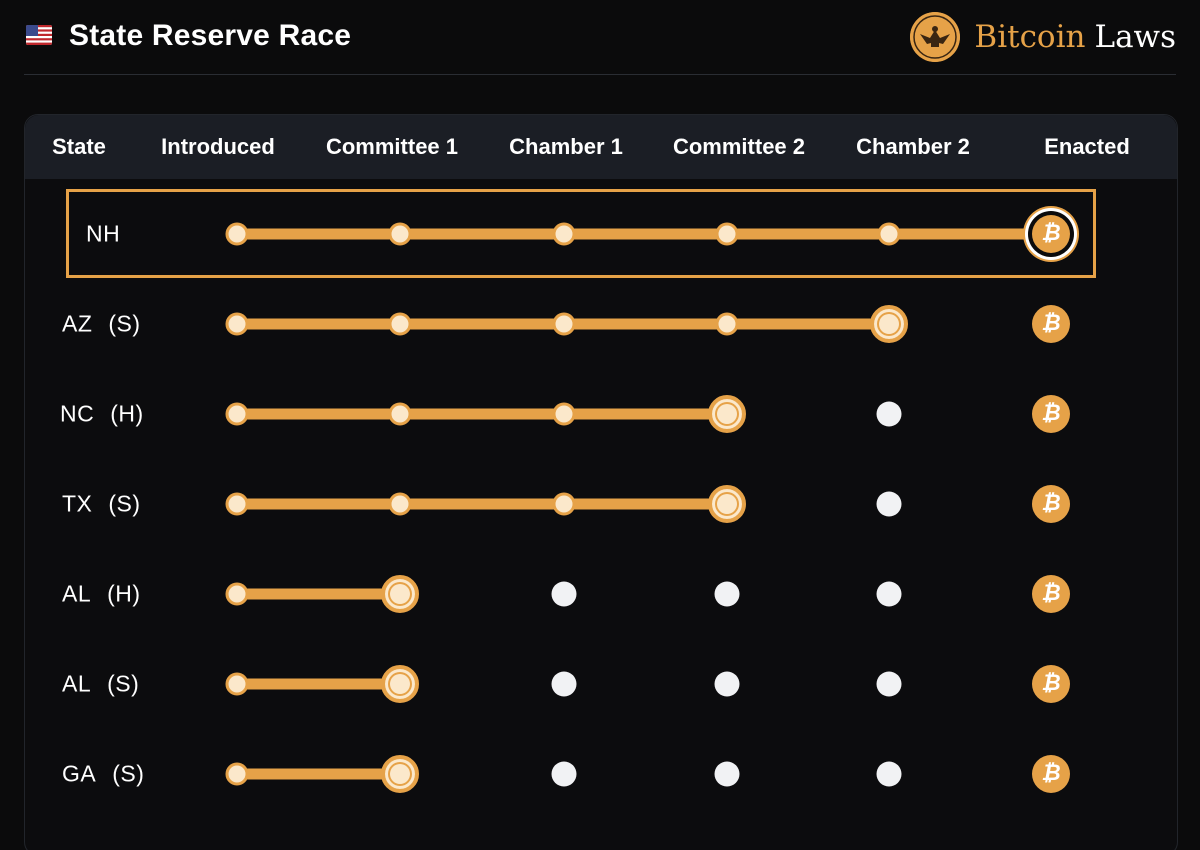  Describe the element at coordinates (39, 35) in the screenshot. I see `us-flag-icon` at that location.